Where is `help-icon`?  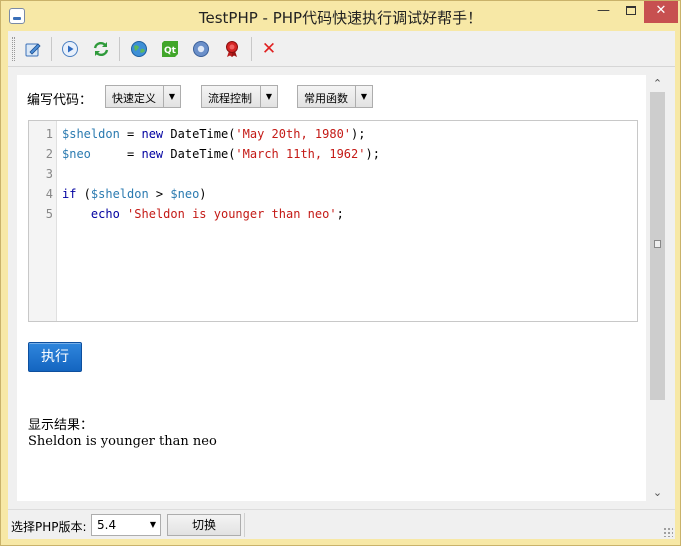
help-icon is located at coordinates (201, 49).